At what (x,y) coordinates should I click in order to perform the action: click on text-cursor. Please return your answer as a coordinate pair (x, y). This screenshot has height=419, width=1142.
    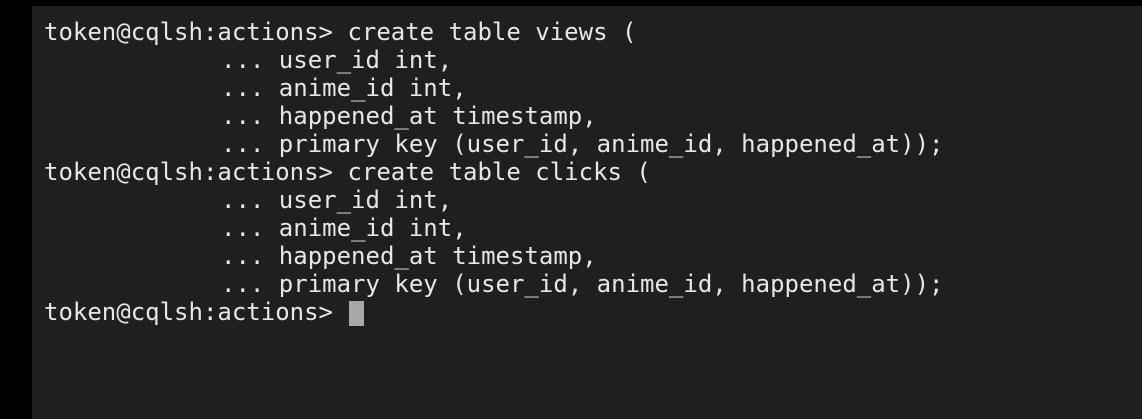
    Looking at the image, I should click on (357, 313).